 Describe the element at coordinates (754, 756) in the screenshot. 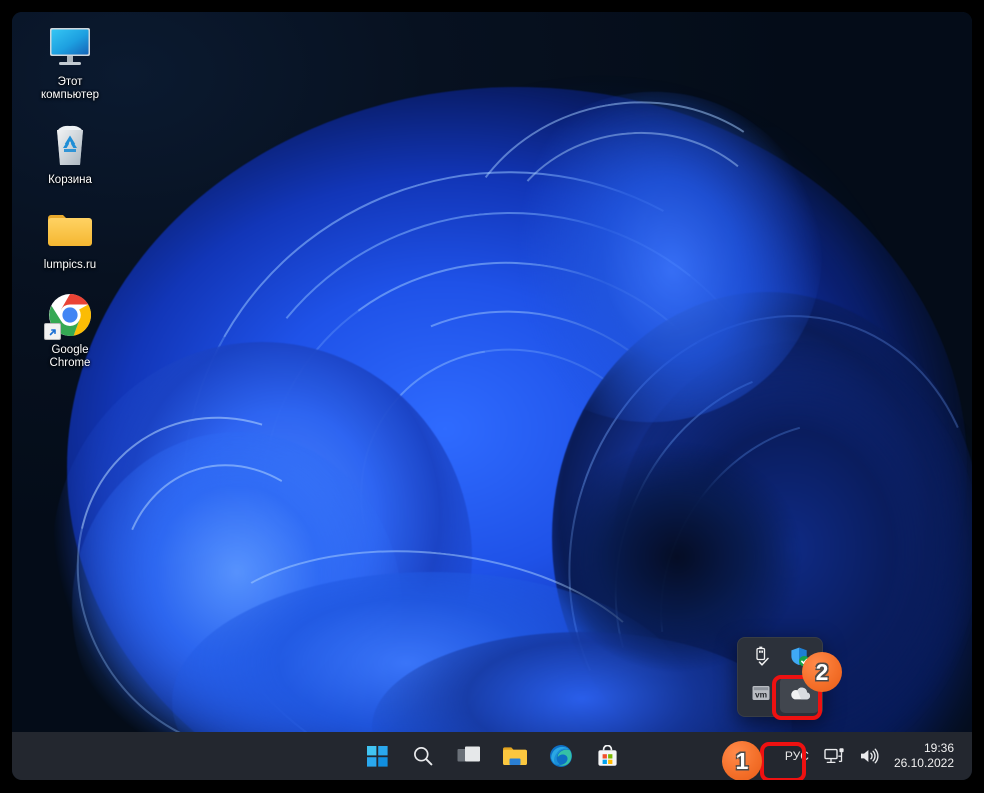

I see `show-hidden-icons-button` at that location.